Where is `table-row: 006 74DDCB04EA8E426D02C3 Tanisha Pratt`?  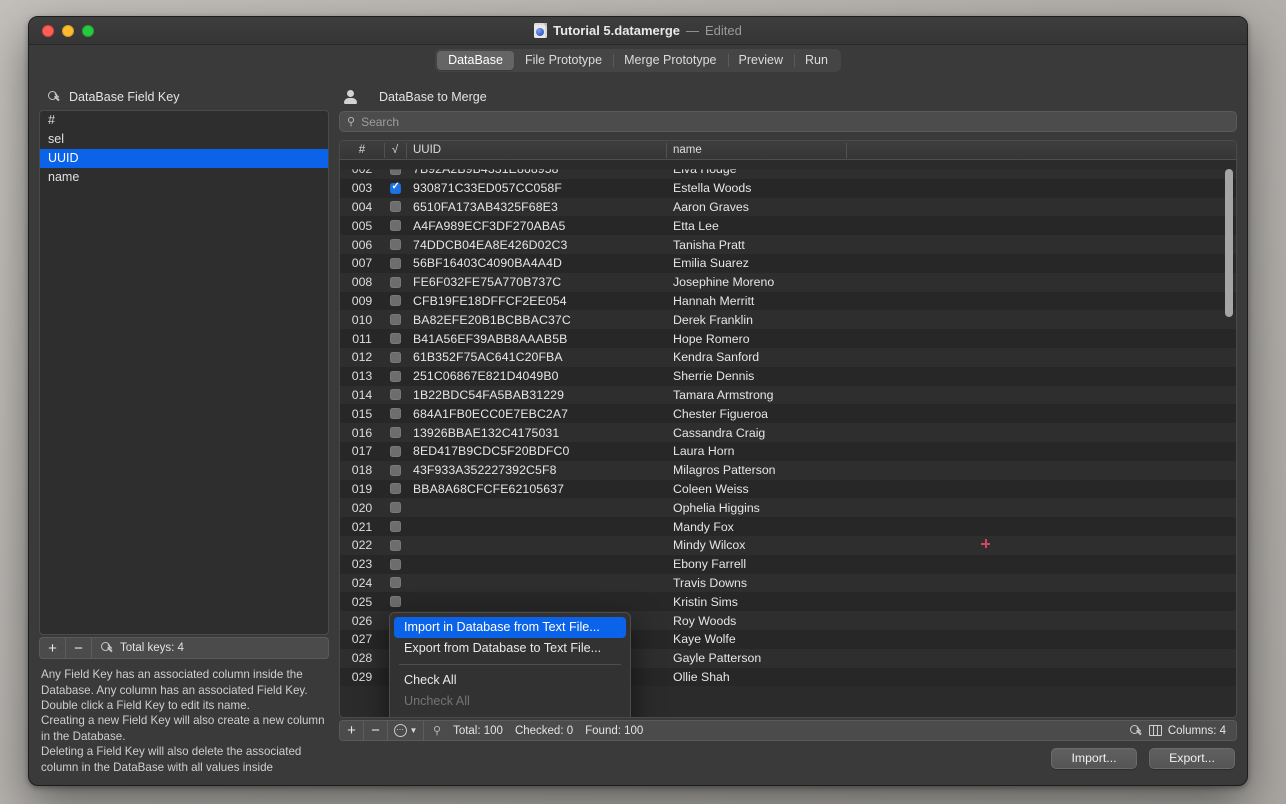 table-row: 006 74DDCB04EA8E426D02C3 Tanisha Pratt is located at coordinates (788, 244).